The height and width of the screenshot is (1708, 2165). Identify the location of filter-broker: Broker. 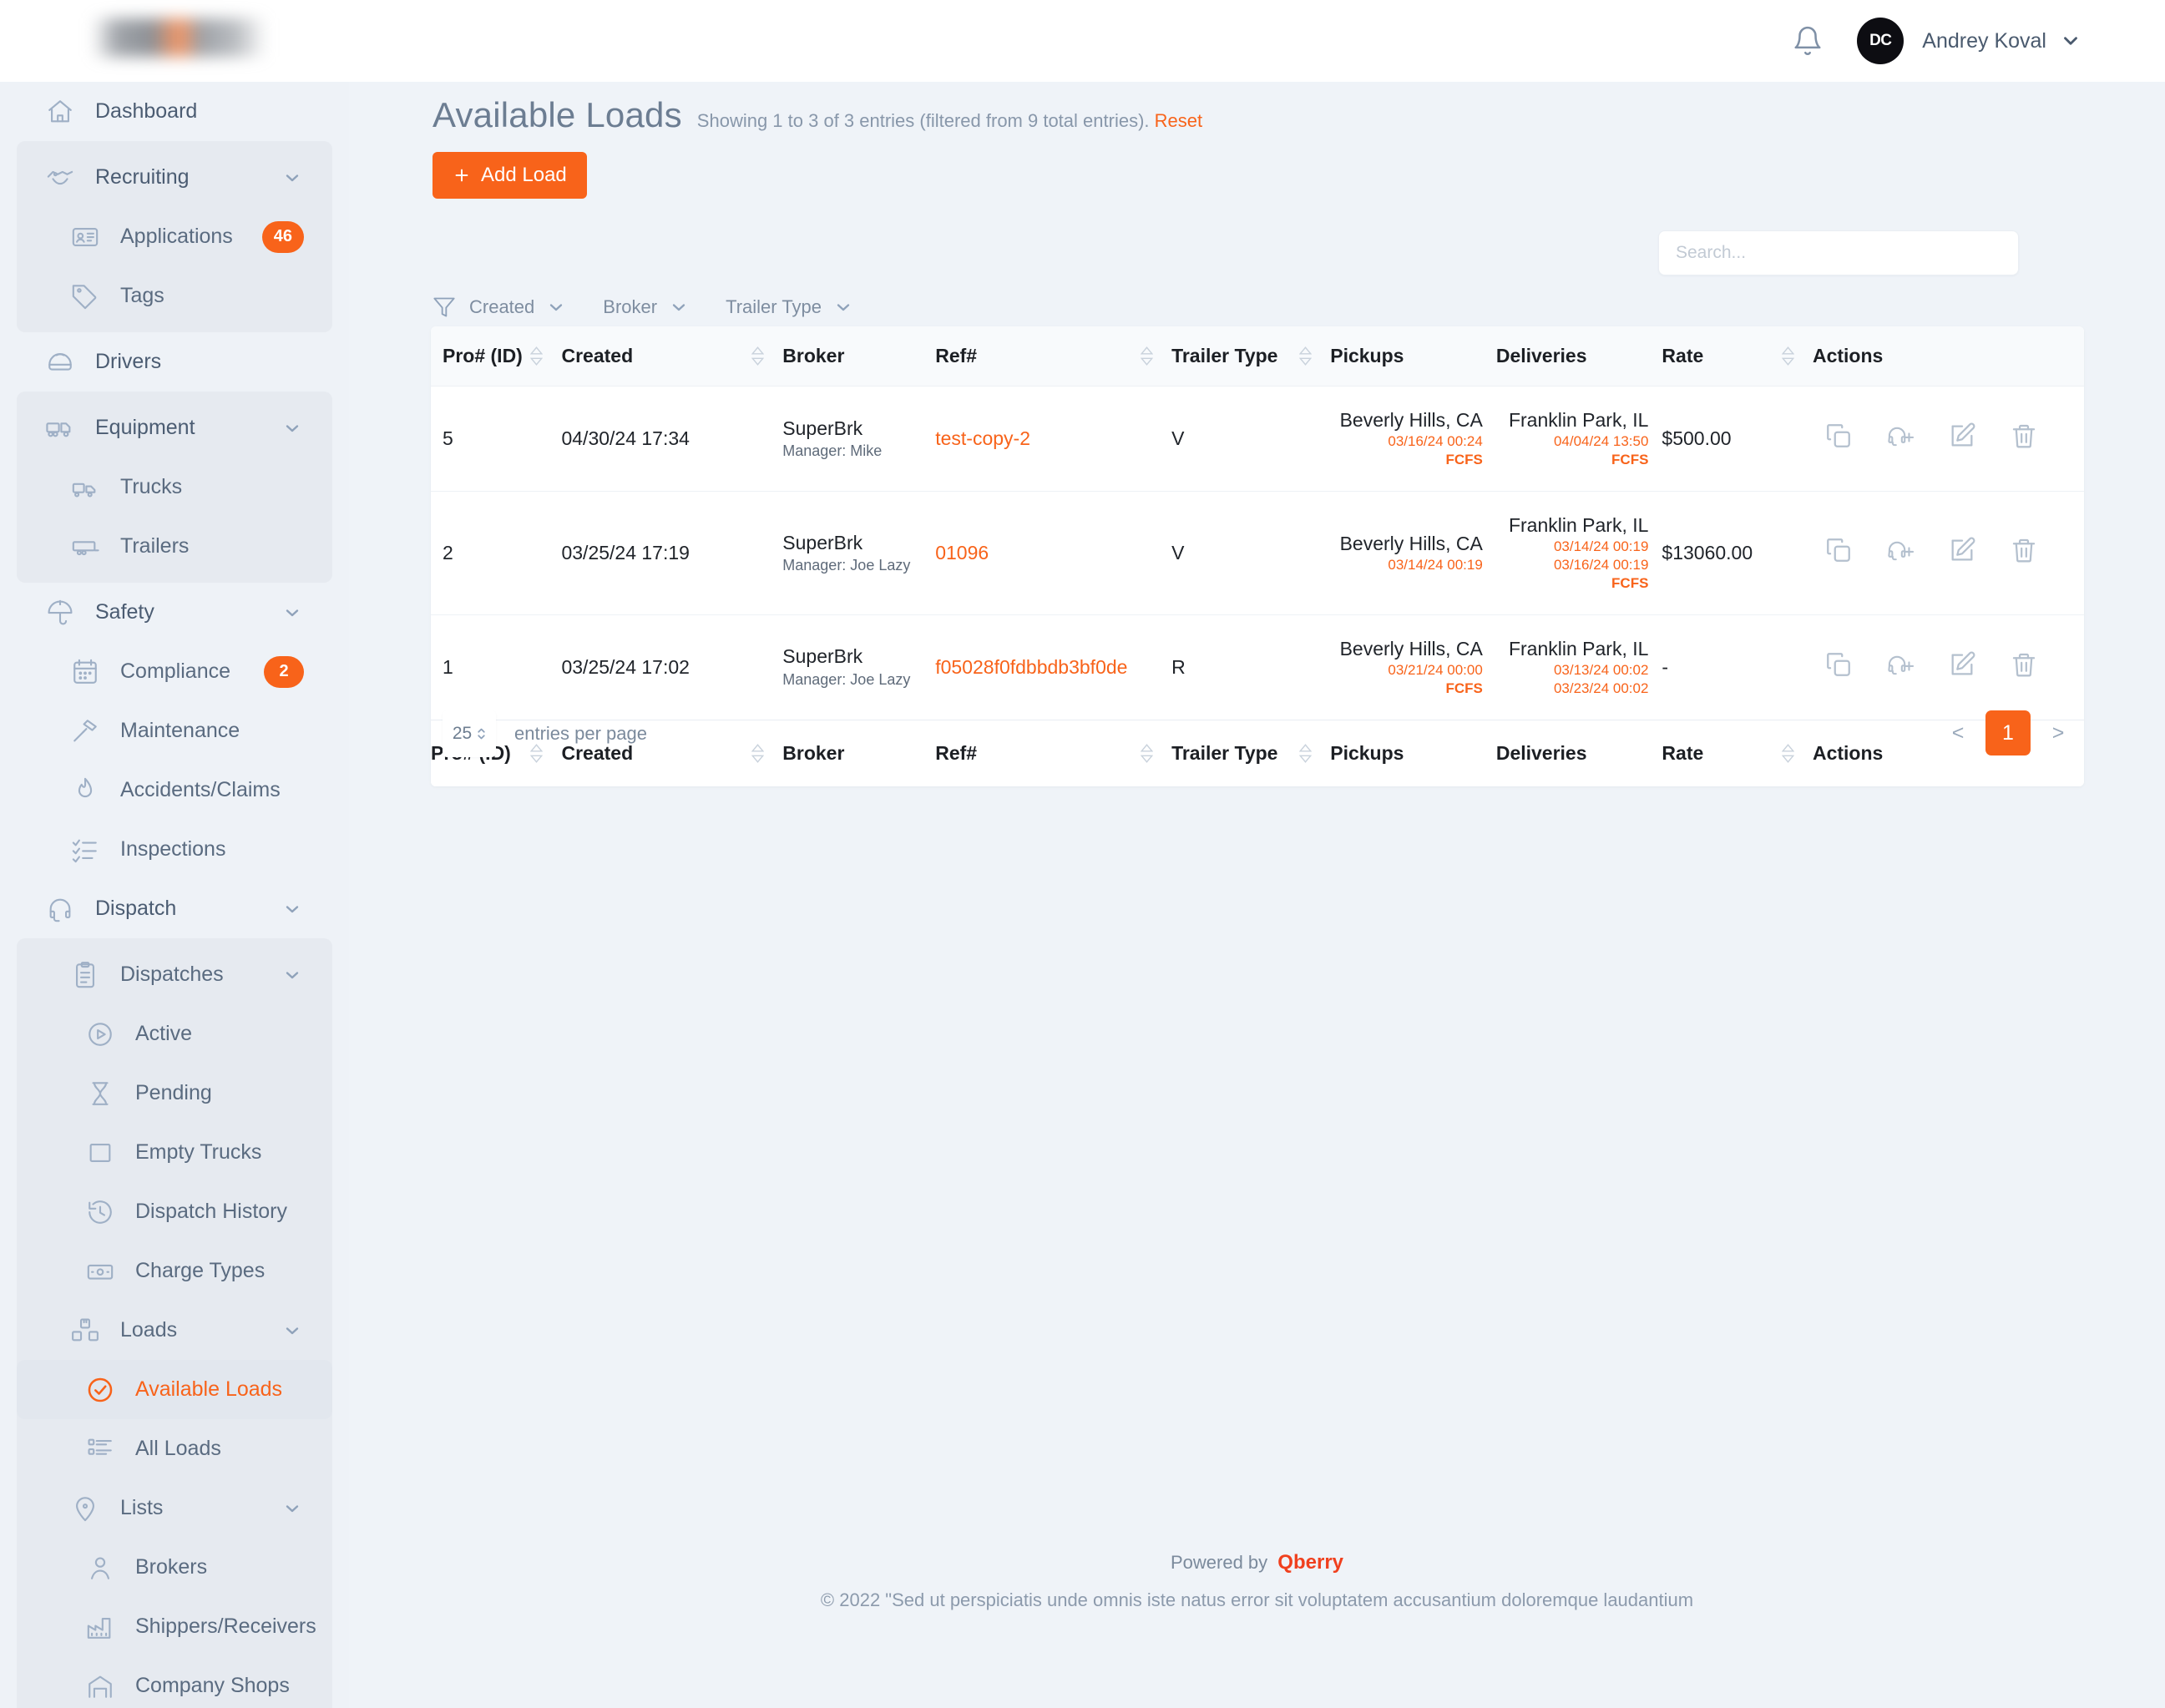
(646, 307).